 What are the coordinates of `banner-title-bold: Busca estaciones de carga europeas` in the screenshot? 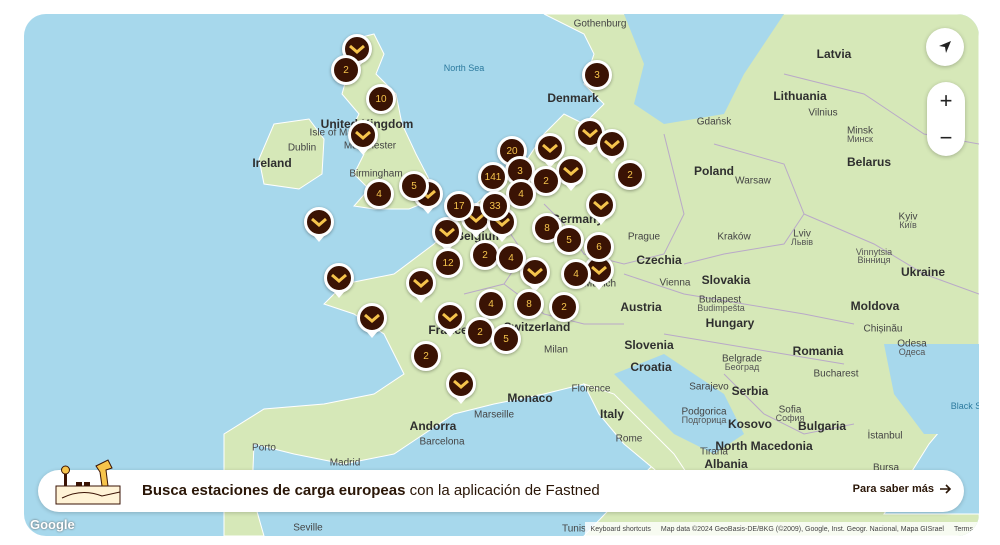 It's located at (274, 490).